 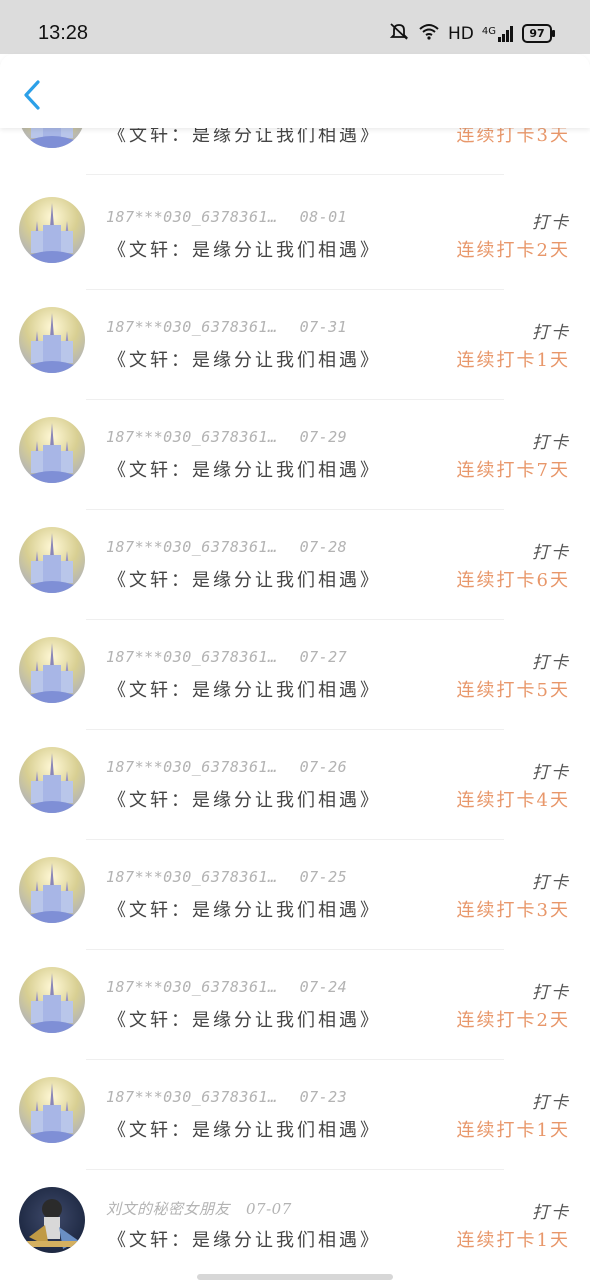 What do you see at coordinates (168, 1209) in the screenshot?
I see `user-name: 刘文的秘密女朋友` at bounding box center [168, 1209].